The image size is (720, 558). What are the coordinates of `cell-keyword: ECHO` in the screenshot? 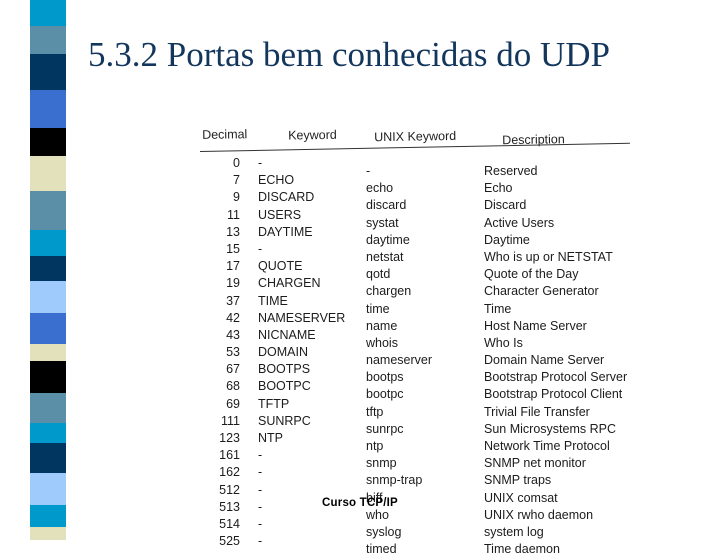 It's located at (276, 180).